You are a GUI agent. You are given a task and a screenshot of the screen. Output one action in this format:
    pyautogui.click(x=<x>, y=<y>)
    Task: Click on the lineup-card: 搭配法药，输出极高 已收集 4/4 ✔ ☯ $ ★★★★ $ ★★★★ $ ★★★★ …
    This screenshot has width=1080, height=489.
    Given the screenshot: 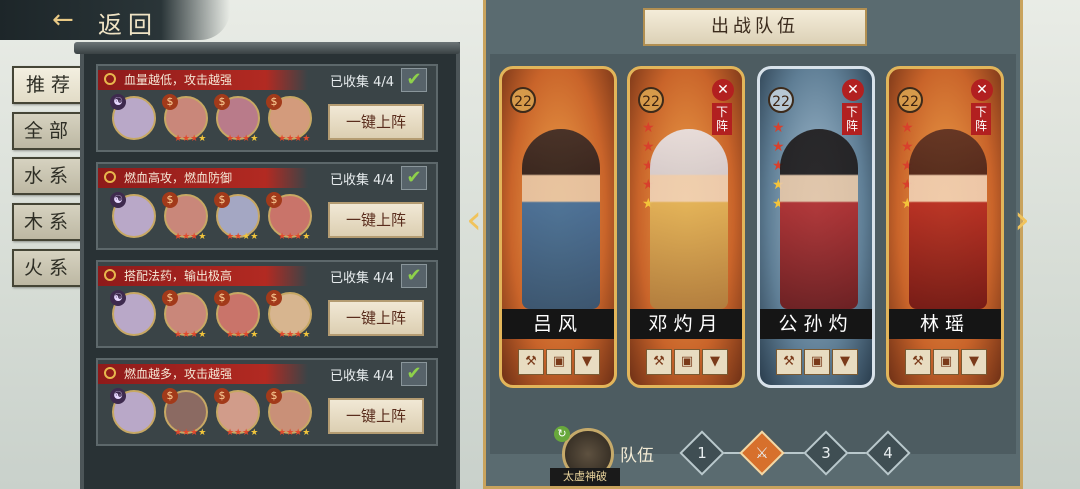 What is the action you would take?
    pyautogui.click(x=267, y=304)
    